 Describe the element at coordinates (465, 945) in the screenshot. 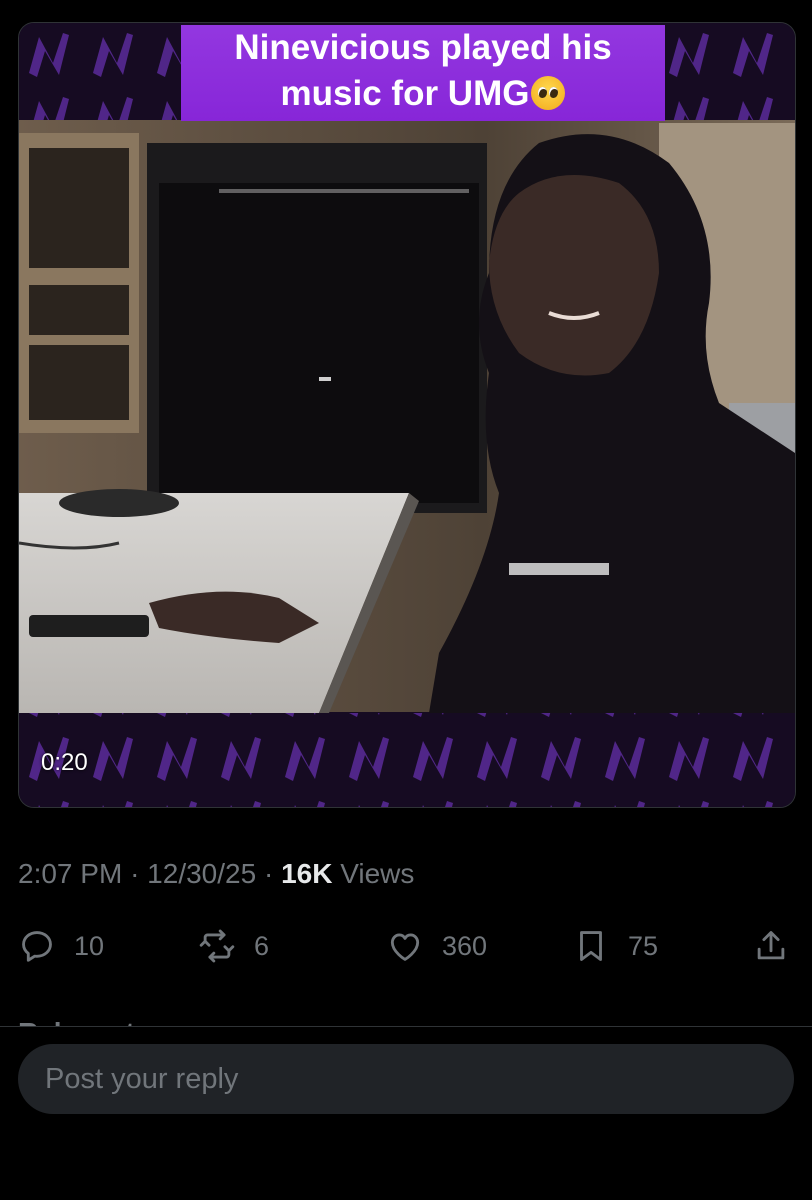

I see `like-count: 360` at that location.